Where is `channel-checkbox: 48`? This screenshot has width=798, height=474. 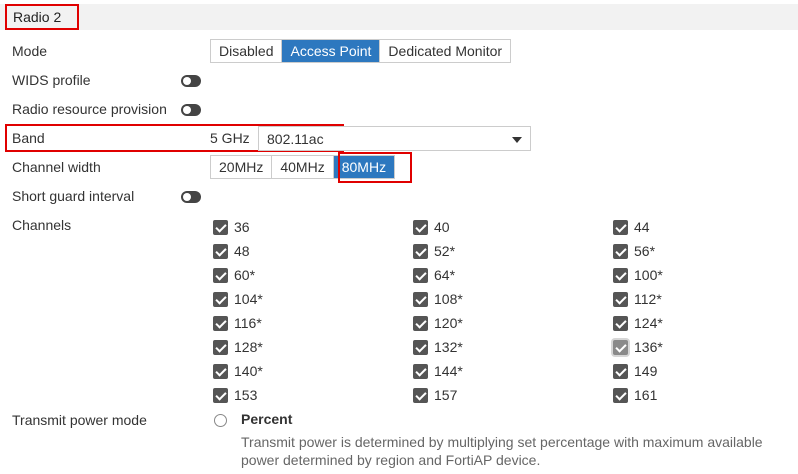 channel-checkbox: 48 is located at coordinates (231, 251).